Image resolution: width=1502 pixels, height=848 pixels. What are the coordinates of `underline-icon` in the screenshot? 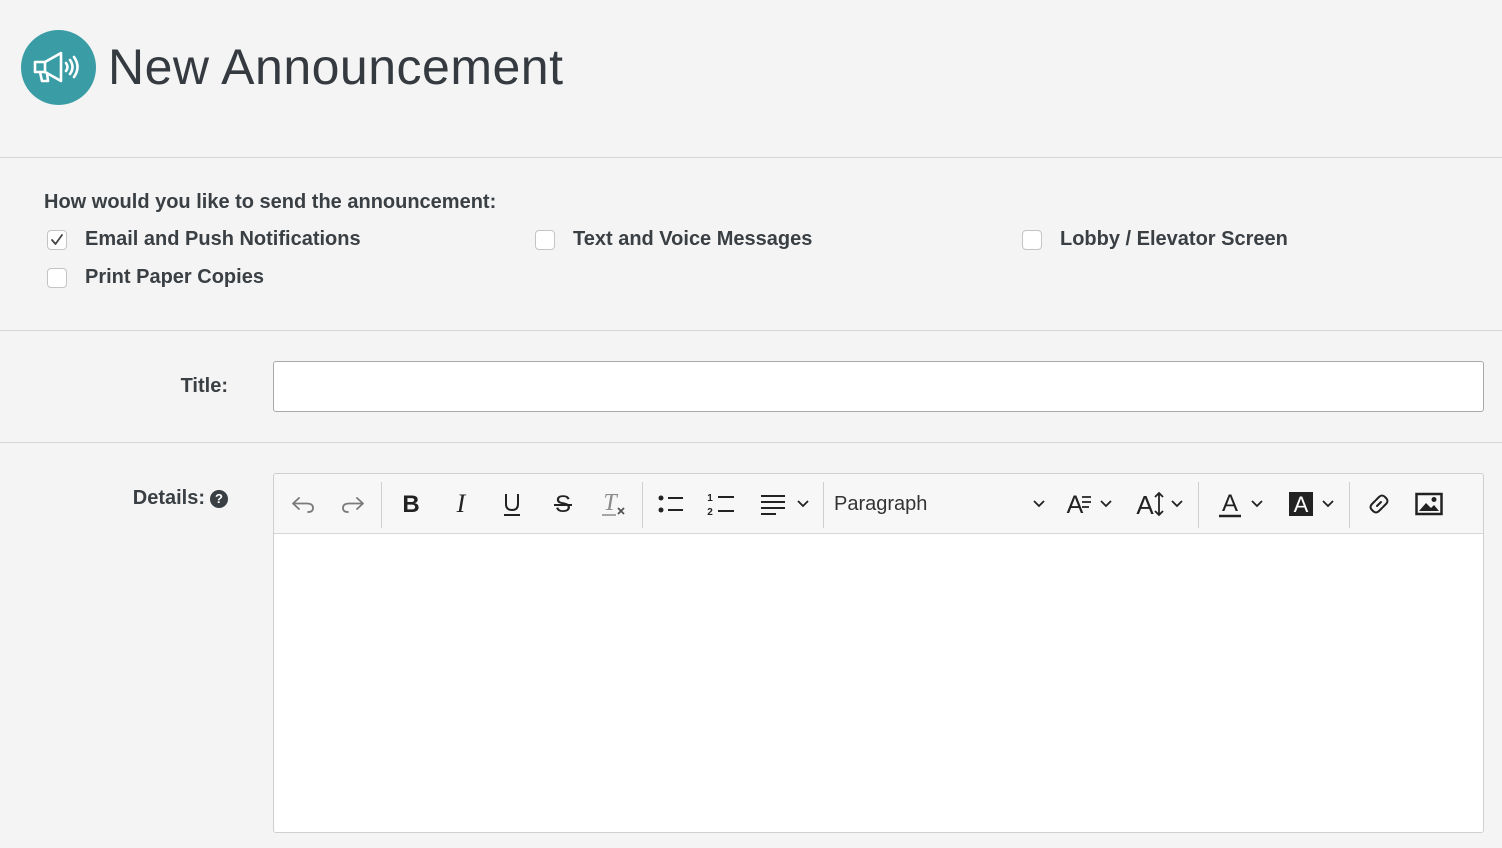 It's located at (512, 504).